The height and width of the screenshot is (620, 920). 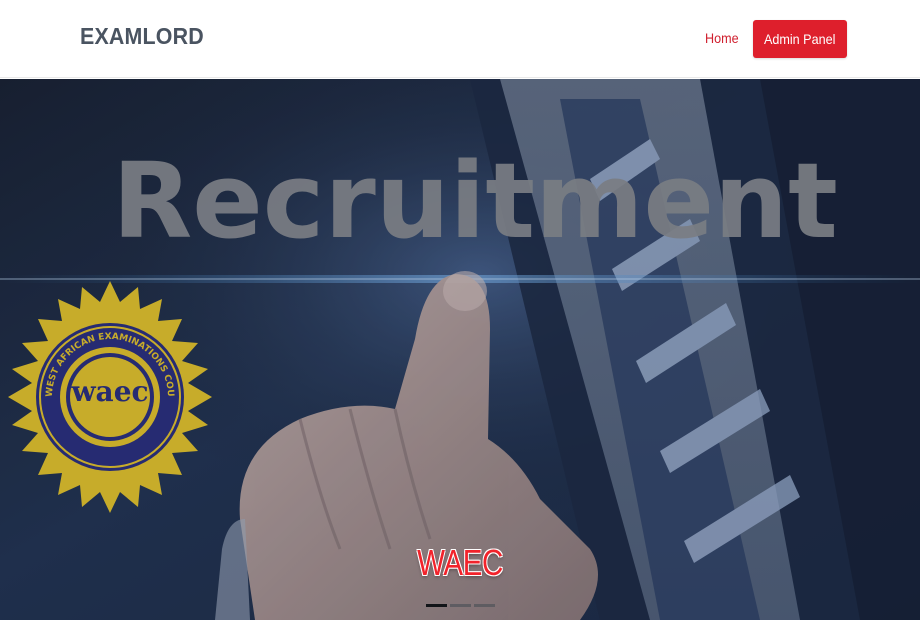 I want to click on carousel-indicators, so click(x=460, y=605).